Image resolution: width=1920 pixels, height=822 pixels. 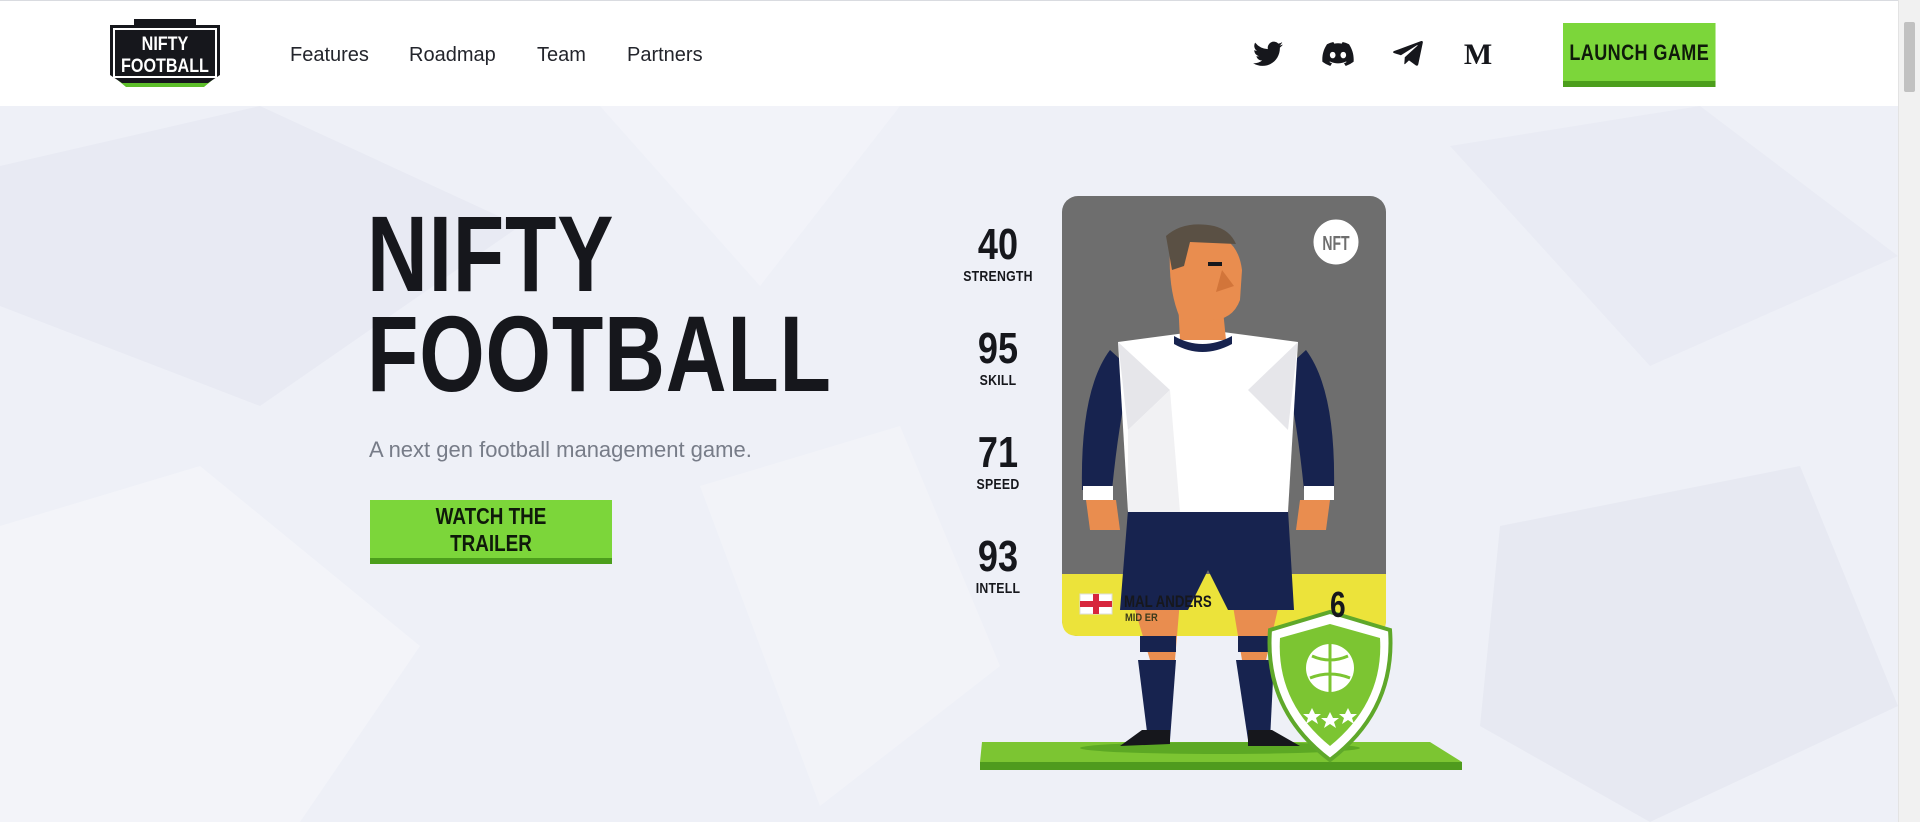 I want to click on medium-icon: M, so click(x=1478, y=54).